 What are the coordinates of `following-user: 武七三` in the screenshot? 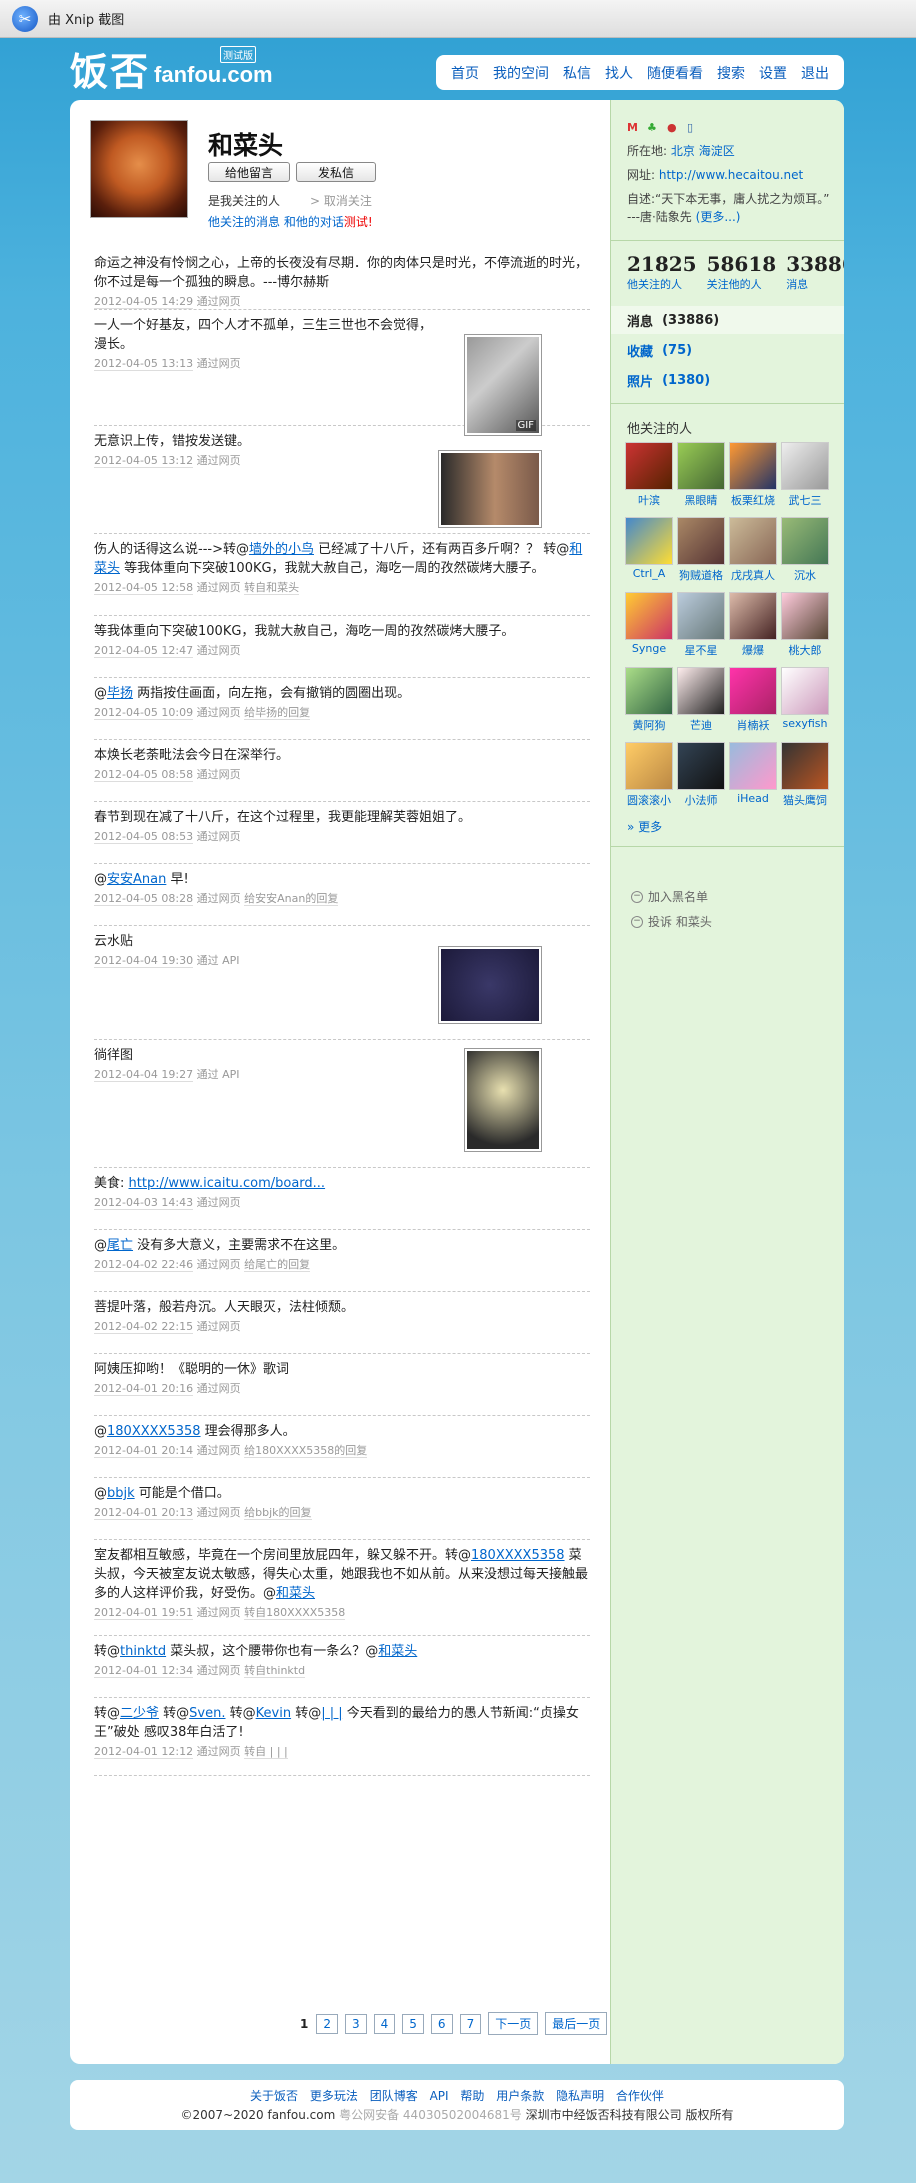 It's located at (805, 475).